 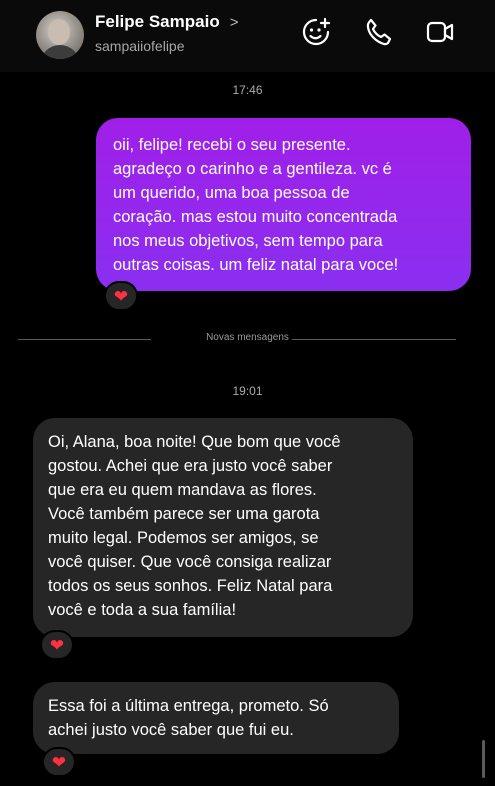 I want to click on avatar-shirt, so click(x=60, y=52).